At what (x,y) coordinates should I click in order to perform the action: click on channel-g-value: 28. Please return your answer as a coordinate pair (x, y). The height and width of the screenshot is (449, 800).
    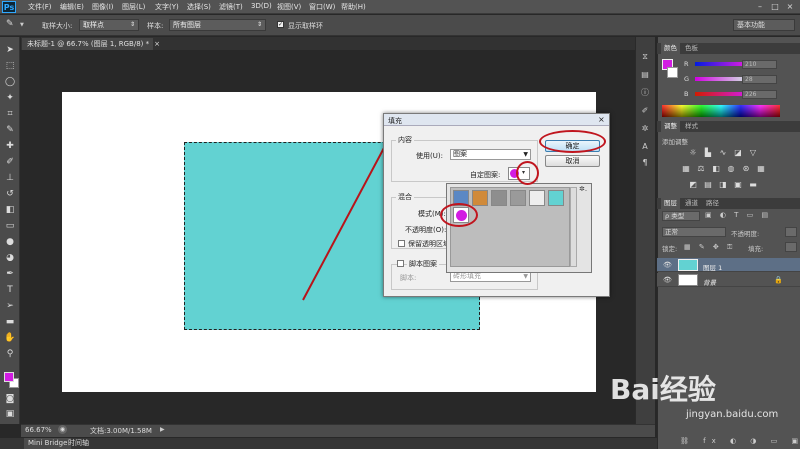
    Looking at the image, I should click on (759, 79).